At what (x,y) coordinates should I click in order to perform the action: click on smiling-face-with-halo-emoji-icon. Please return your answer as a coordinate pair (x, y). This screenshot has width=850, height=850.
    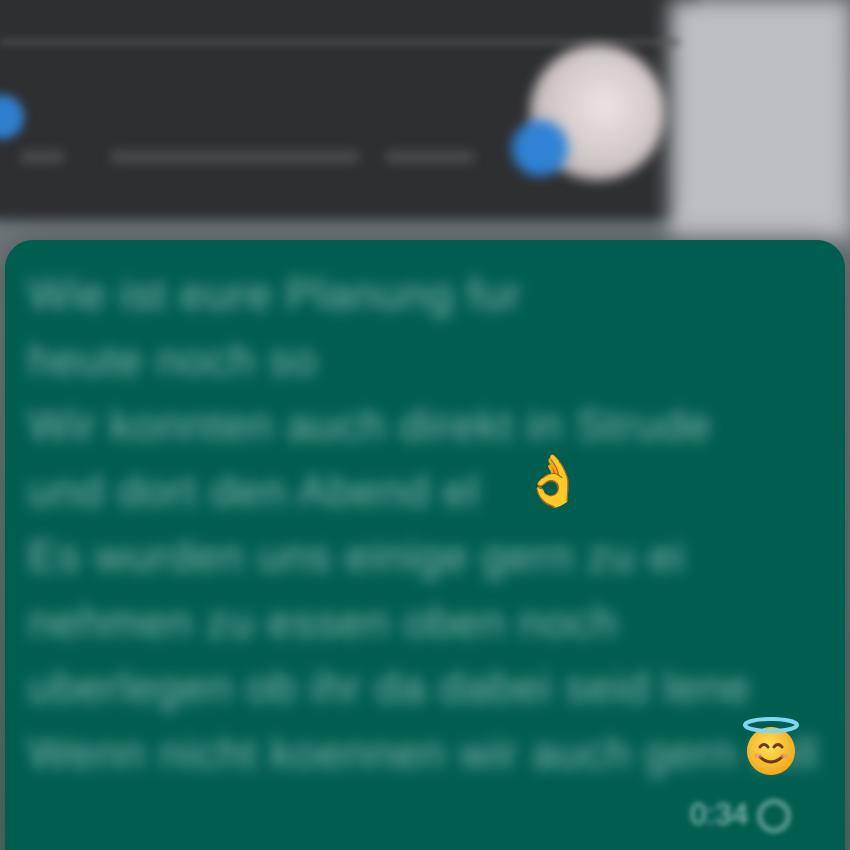
    Looking at the image, I should click on (771, 747).